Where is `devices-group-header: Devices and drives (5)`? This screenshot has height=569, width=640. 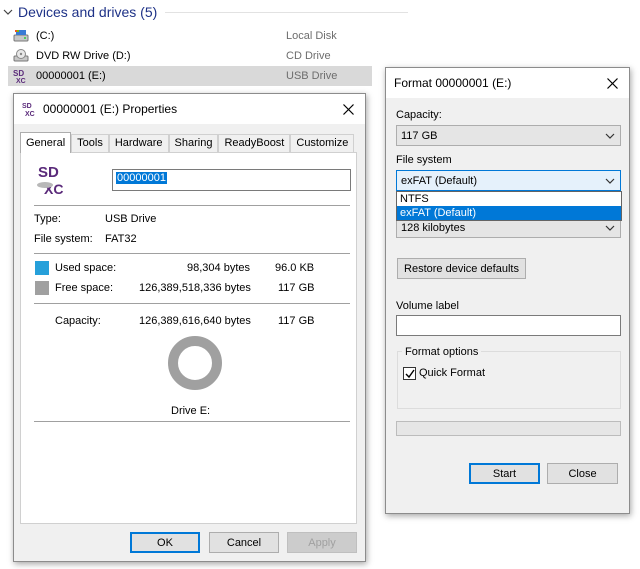
devices-group-header: Devices and drives (5) is located at coordinates (79, 12).